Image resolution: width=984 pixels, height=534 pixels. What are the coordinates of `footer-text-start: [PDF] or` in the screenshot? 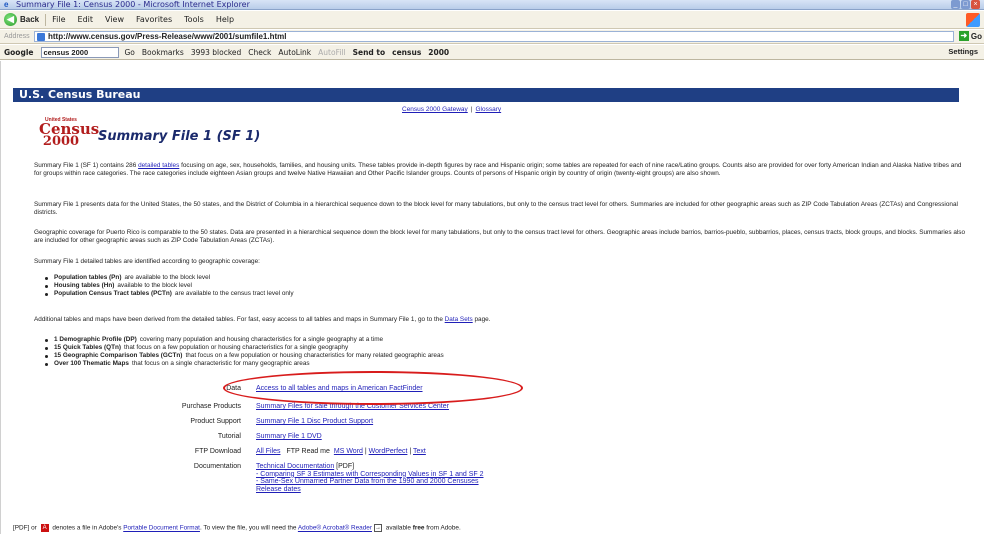 It's located at (26, 528).